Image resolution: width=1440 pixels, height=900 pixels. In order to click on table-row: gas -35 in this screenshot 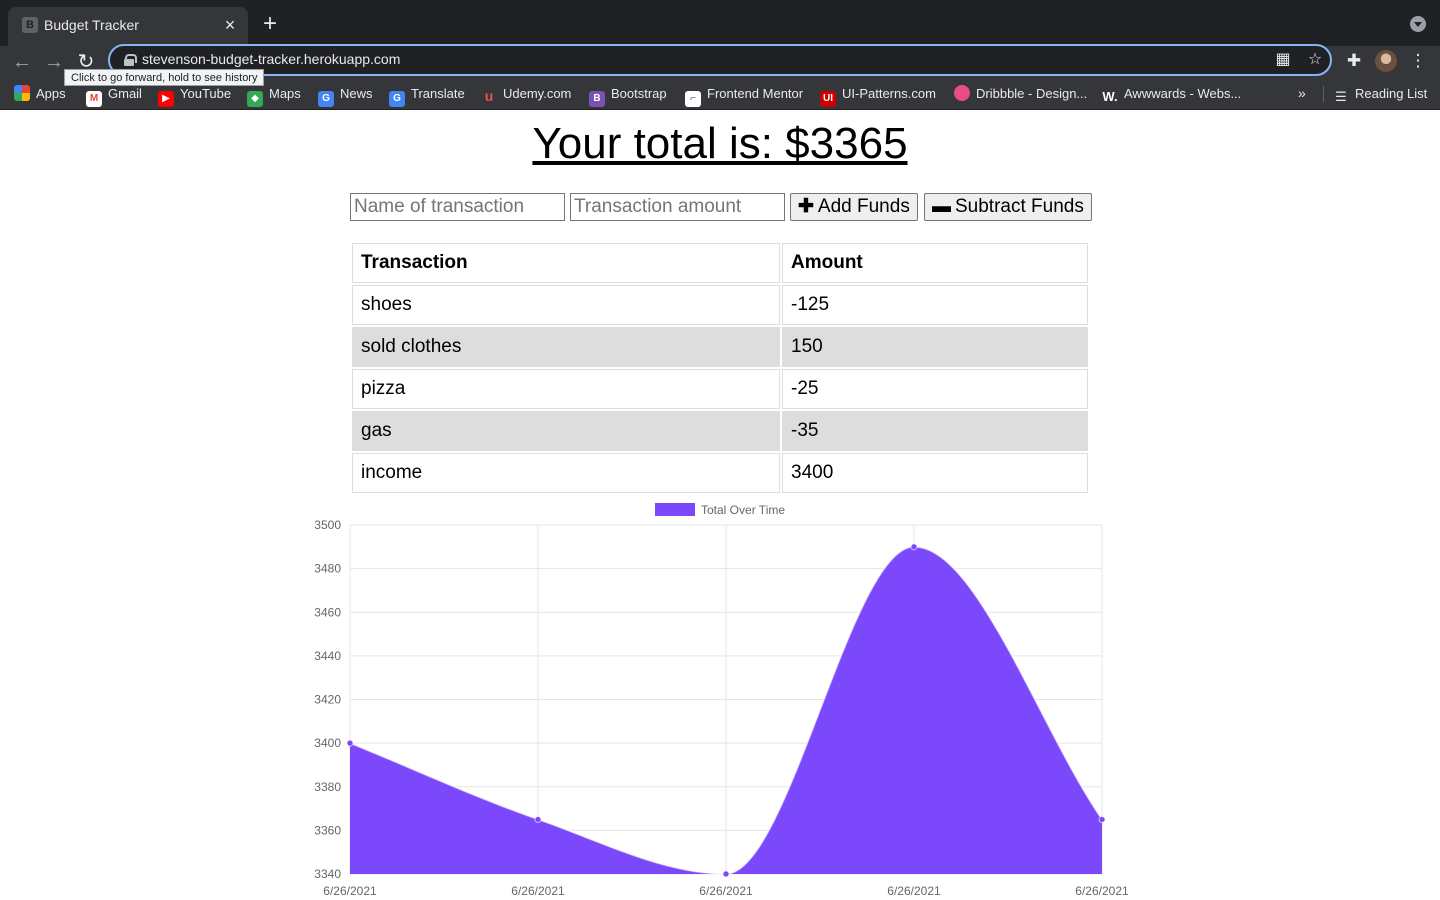, I will do `click(720, 431)`.